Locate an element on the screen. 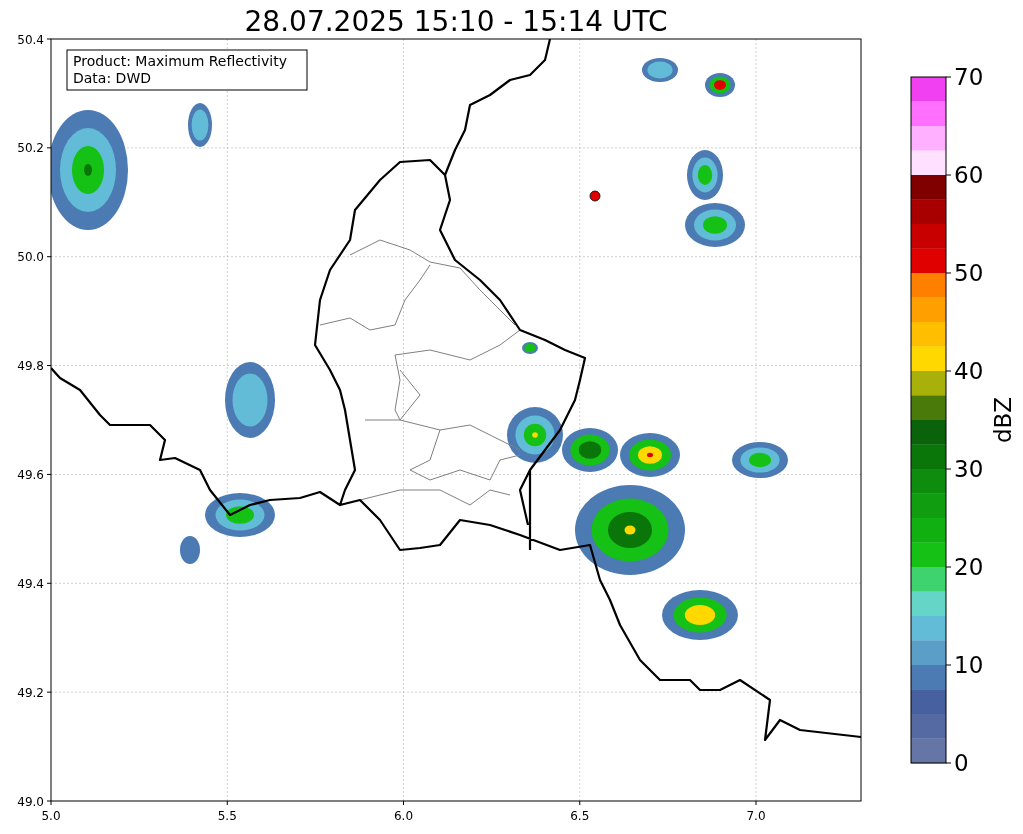 This screenshot has width=1023, height=834. info-text: Product: Maximum Reflectivity is located at coordinates (180, 61).